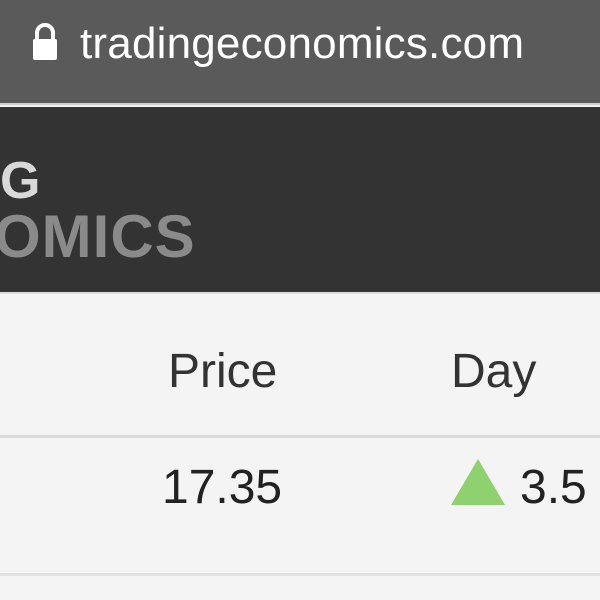 This screenshot has width=600, height=600. What do you see at coordinates (222, 372) in the screenshot?
I see `column-header-price: Price` at bounding box center [222, 372].